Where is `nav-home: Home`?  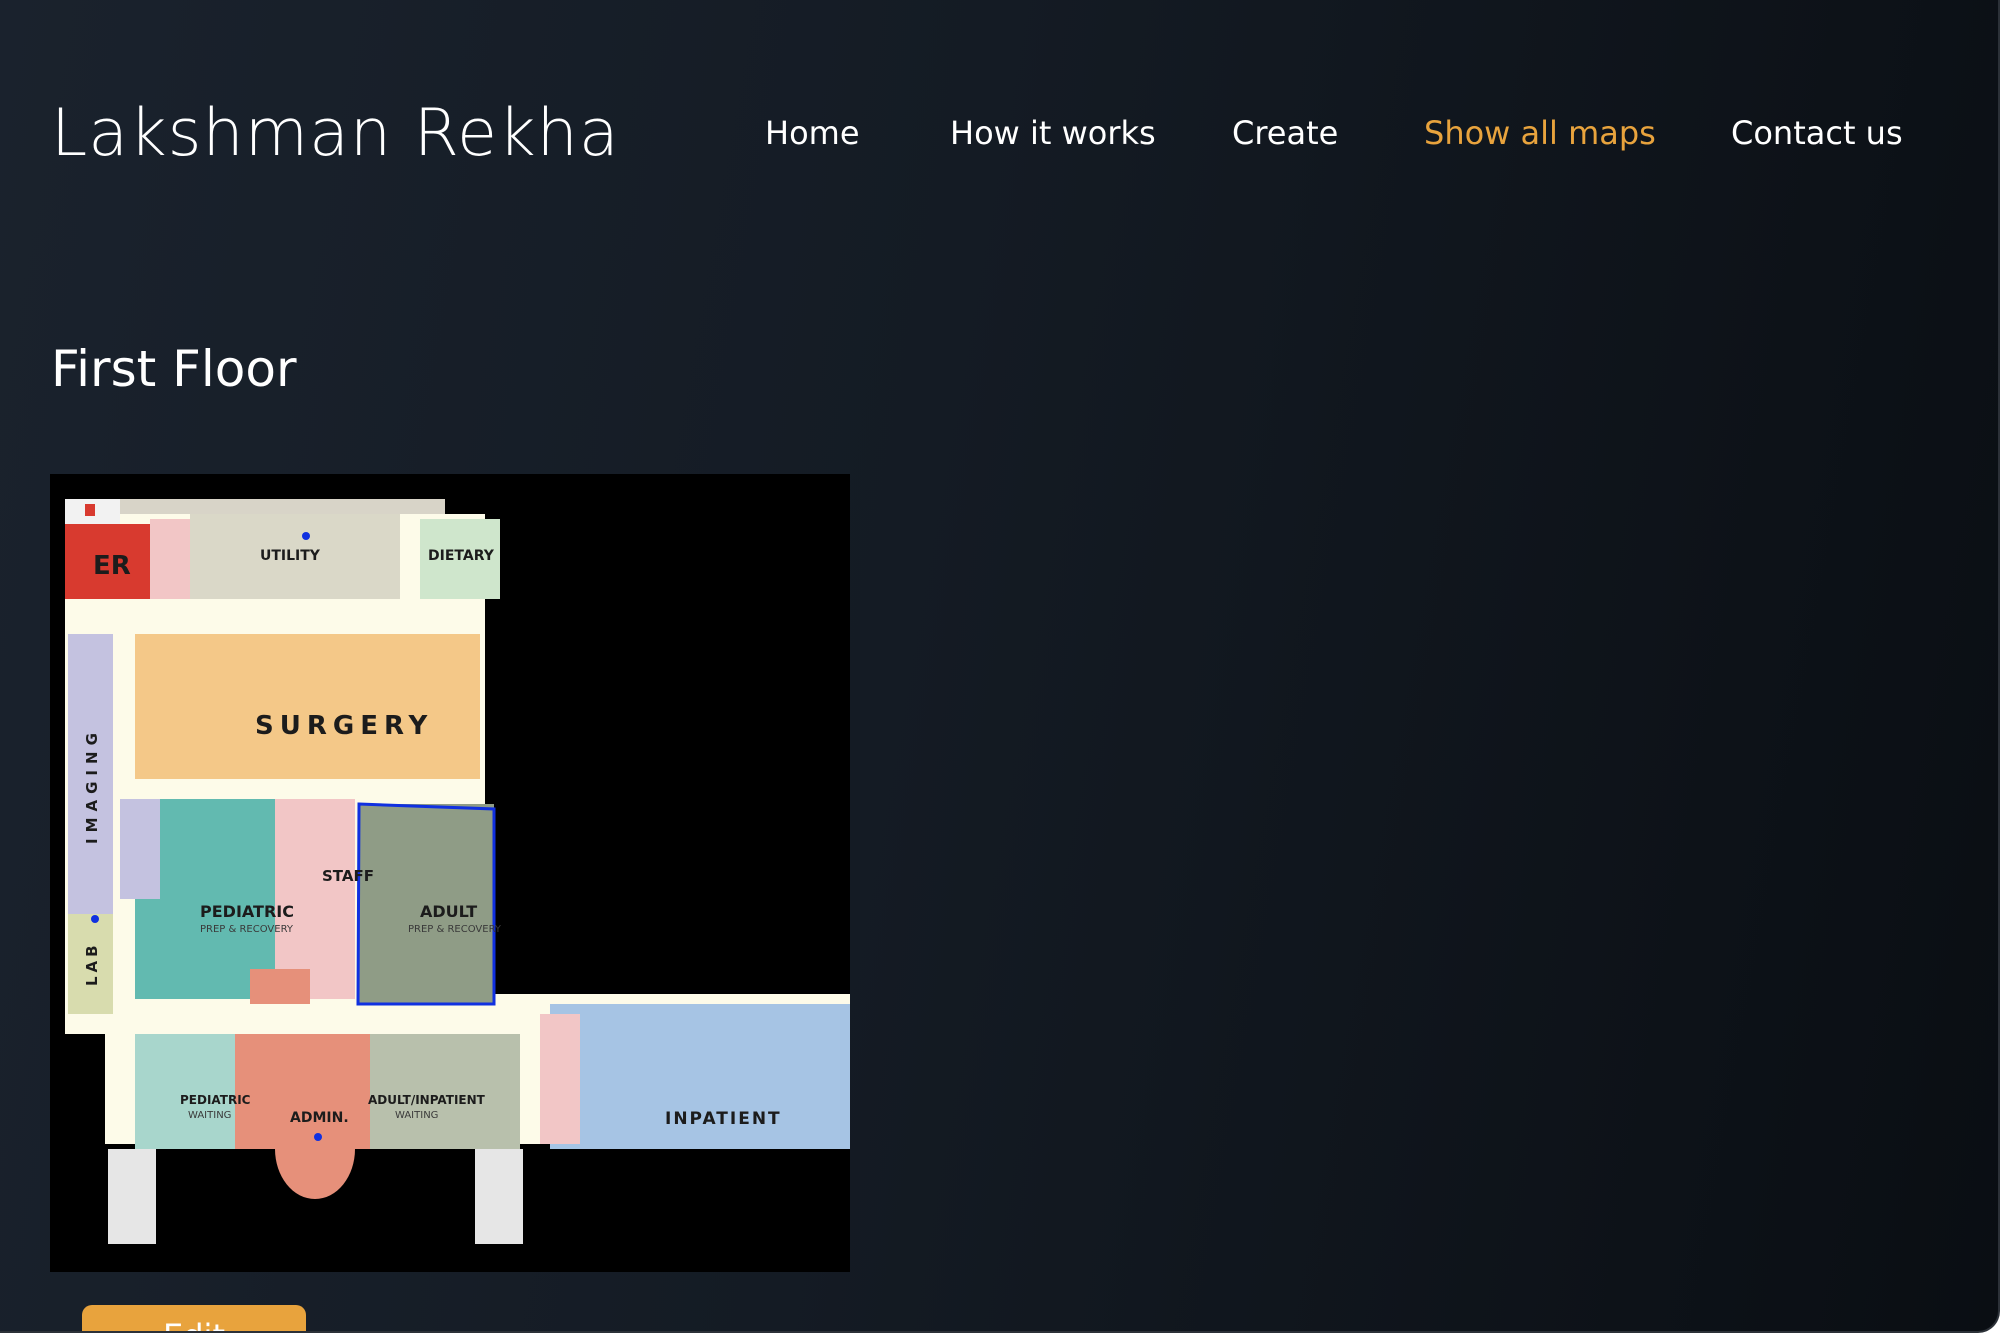 nav-home: Home is located at coordinates (812, 133).